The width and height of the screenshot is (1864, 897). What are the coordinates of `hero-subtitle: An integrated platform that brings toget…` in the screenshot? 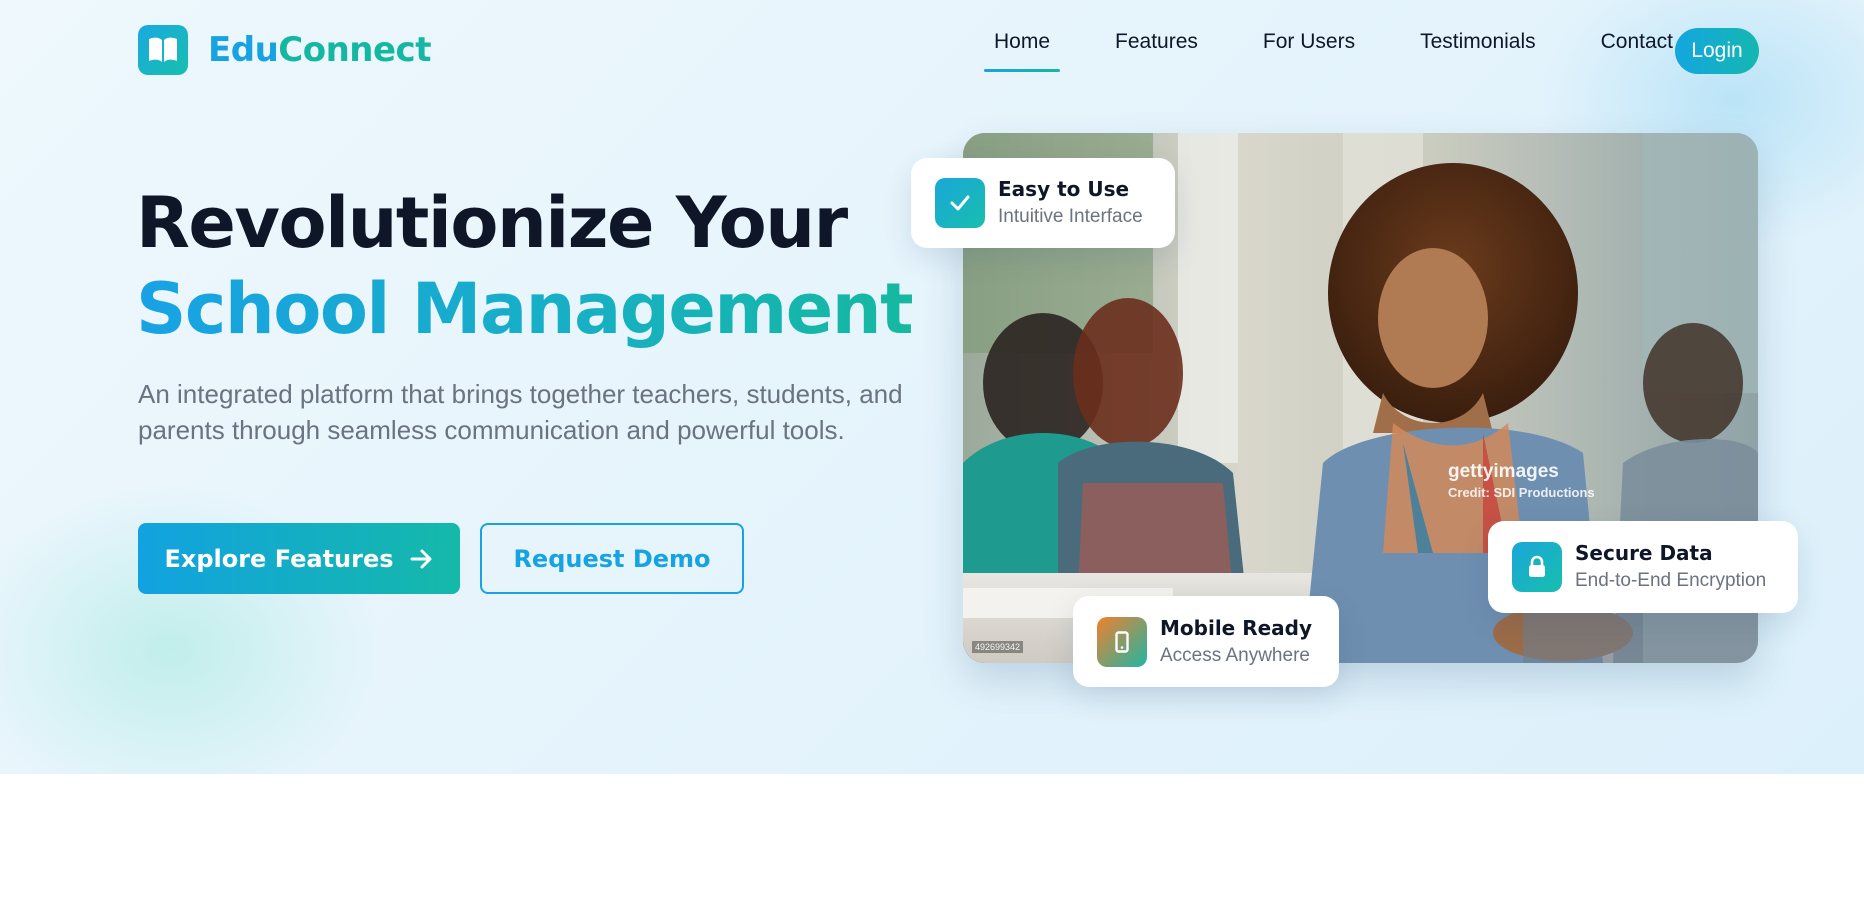 It's located at (520, 412).